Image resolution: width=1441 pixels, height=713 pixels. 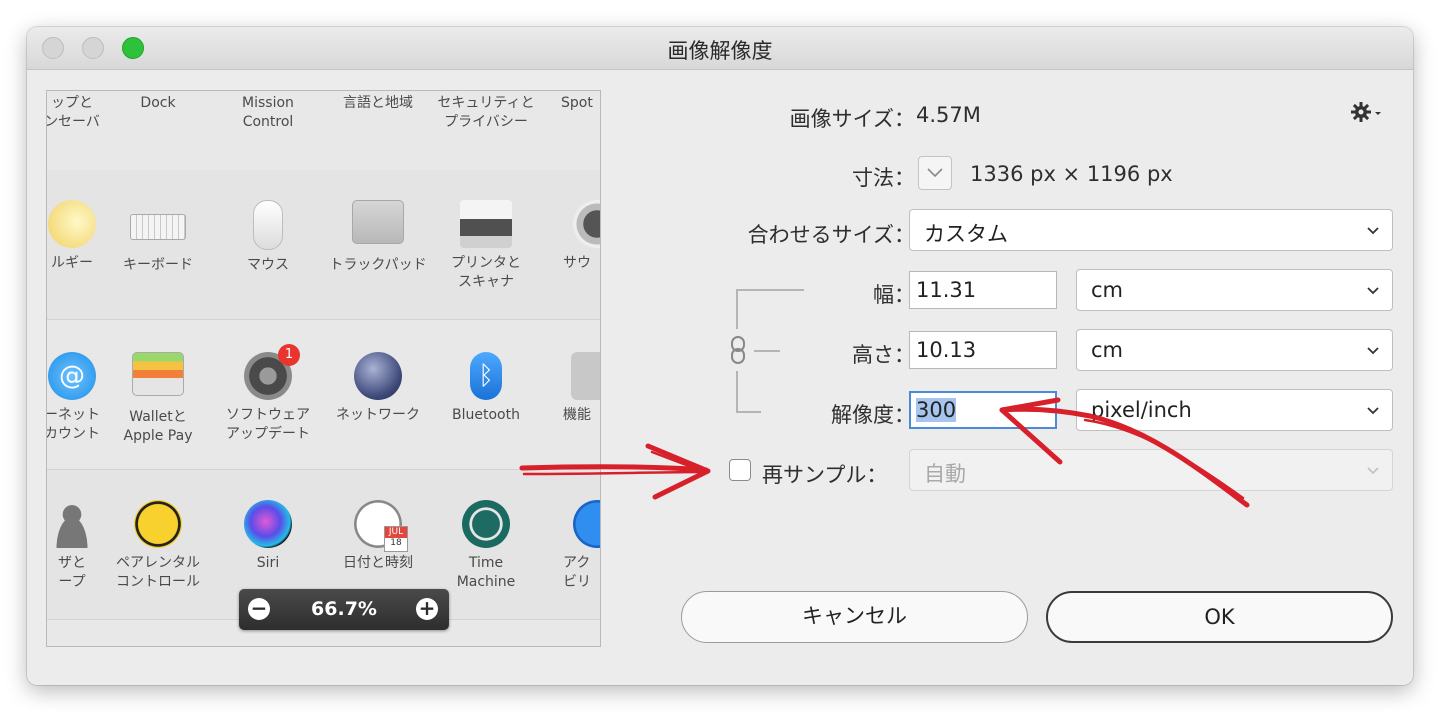 I want to click on siri-icon, so click(x=268, y=524).